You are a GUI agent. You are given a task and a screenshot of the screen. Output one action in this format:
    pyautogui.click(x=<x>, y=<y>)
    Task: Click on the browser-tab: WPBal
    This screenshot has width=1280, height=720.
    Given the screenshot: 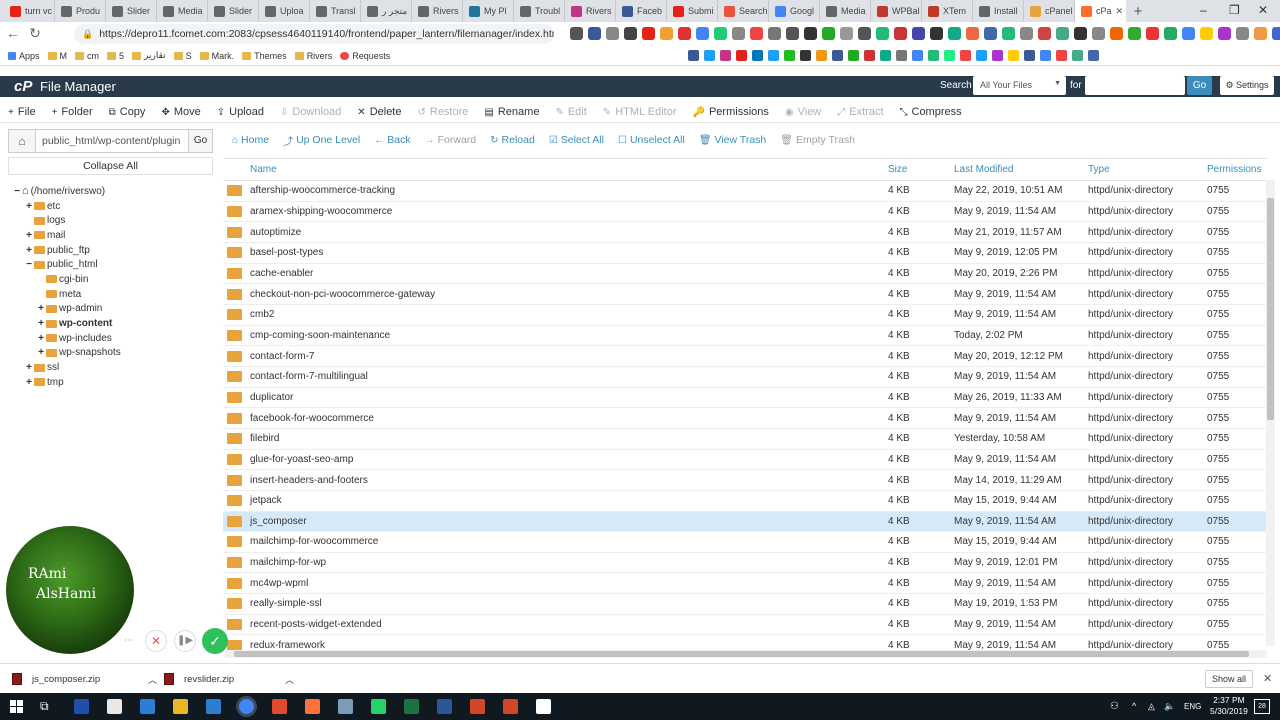 What is the action you would take?
    pyautogui.click(x=896, y=11)
    